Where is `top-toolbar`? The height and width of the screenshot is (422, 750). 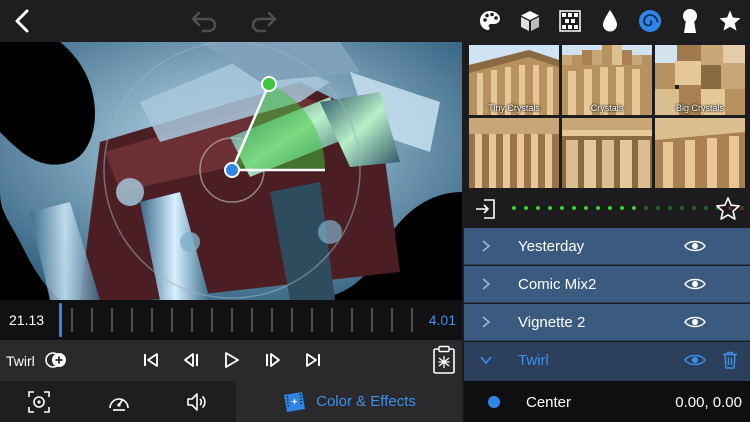 top-toolbar is located at coordinates (375, 21).